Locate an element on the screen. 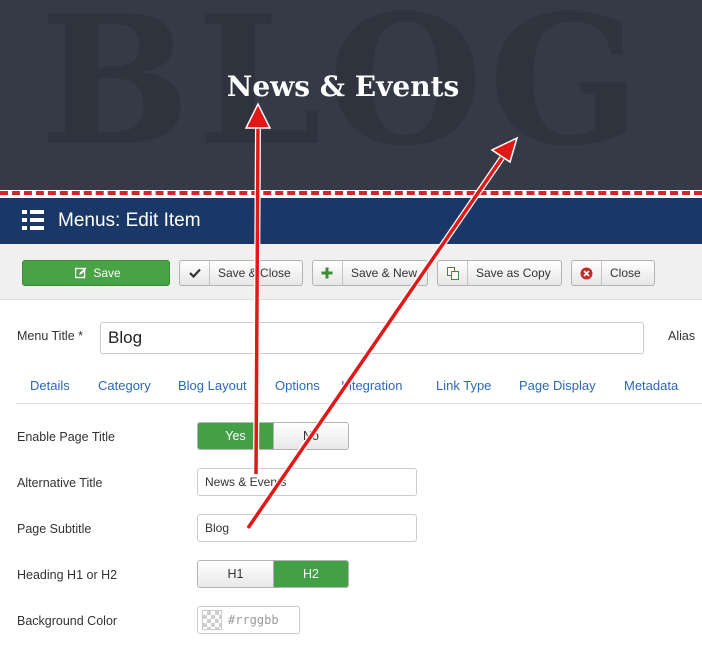 This screenshot has width=702, height=648. page-subtitle-label: Page Subtitle is located at coordinates (54, 529).